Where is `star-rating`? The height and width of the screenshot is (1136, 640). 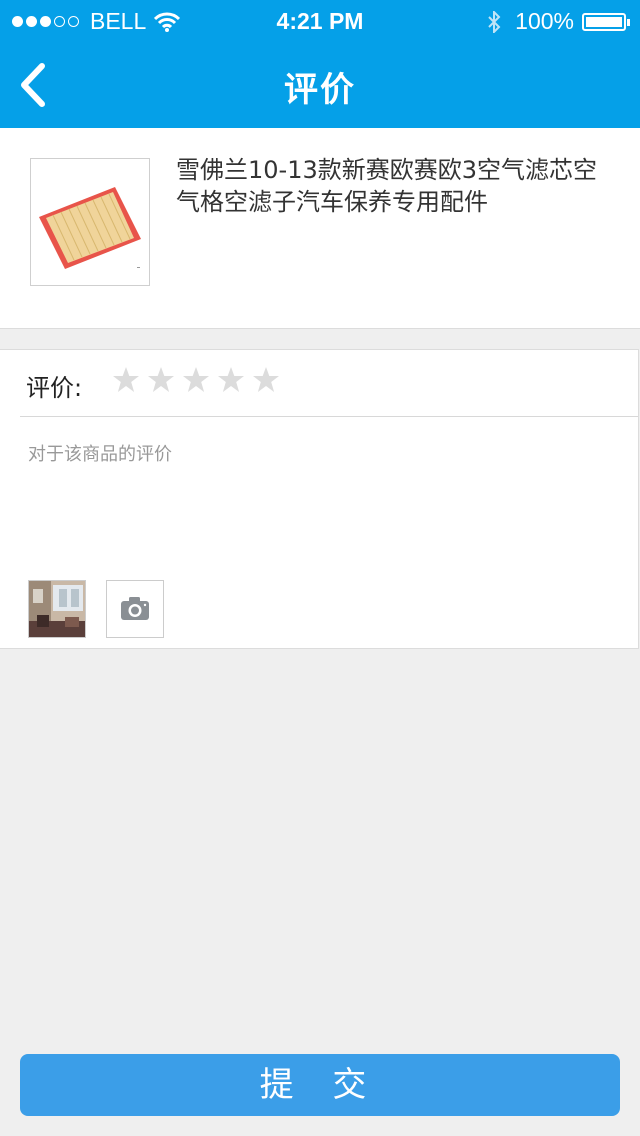
star-rating is located at coordinates (199, 380).